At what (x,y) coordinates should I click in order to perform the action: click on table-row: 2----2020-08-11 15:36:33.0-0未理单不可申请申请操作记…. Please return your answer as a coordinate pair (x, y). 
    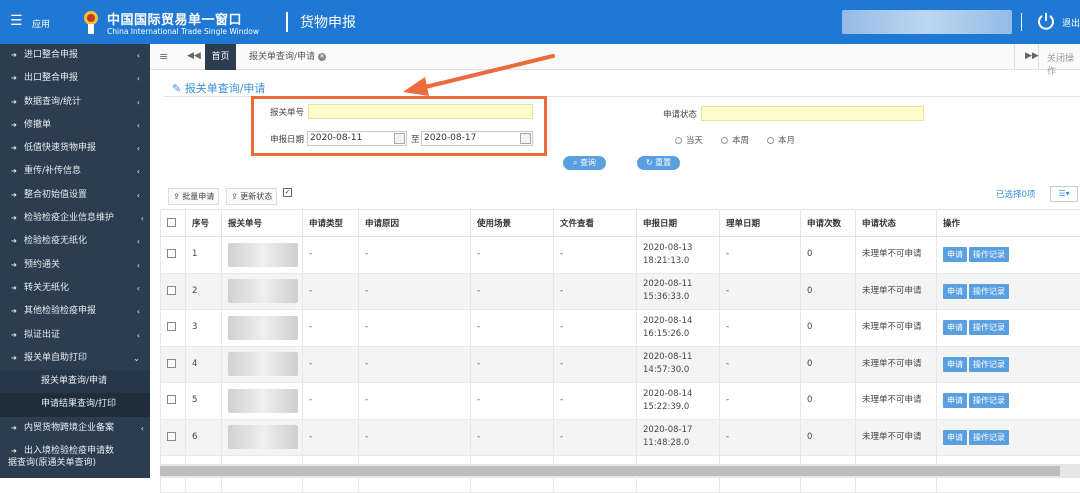
    Looking at the image, I should click on (620, 291).